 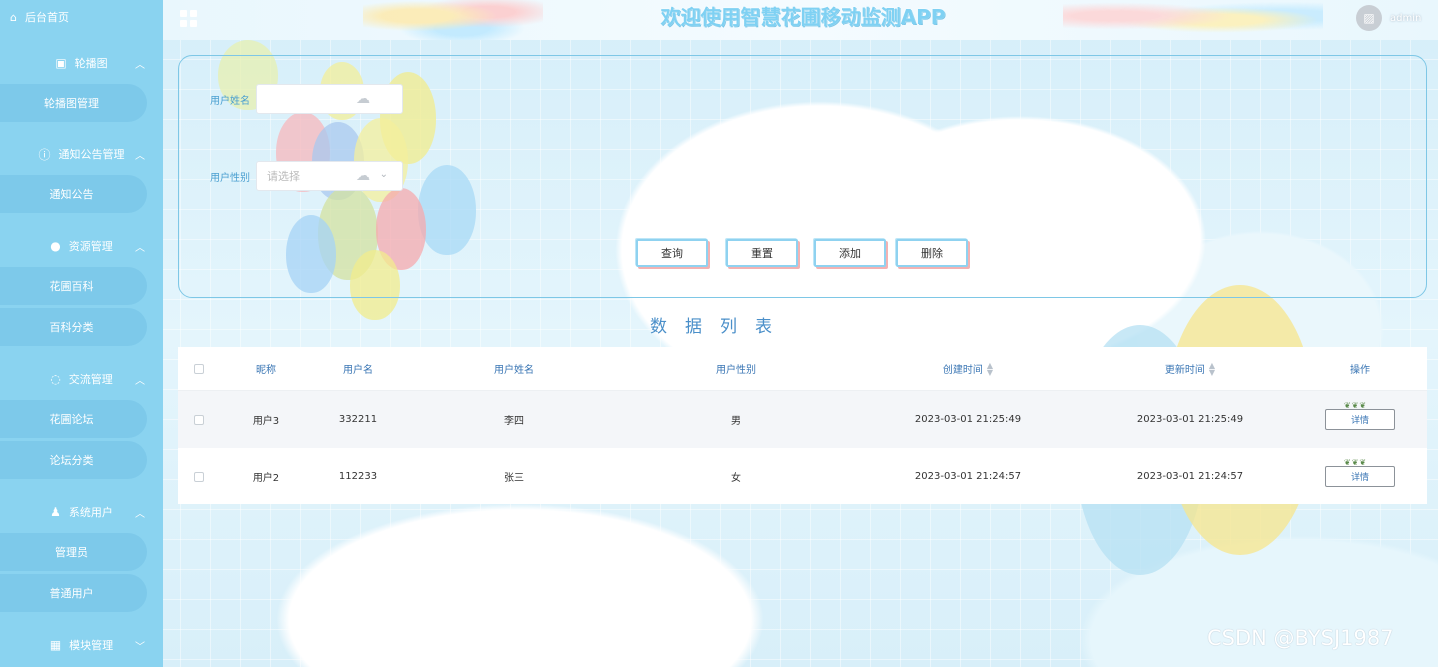 What do you see at coordinates (91, 63) in the screenshot?
I see `sidebar-group-label: 轮播图` at bounding box center [91, 63].